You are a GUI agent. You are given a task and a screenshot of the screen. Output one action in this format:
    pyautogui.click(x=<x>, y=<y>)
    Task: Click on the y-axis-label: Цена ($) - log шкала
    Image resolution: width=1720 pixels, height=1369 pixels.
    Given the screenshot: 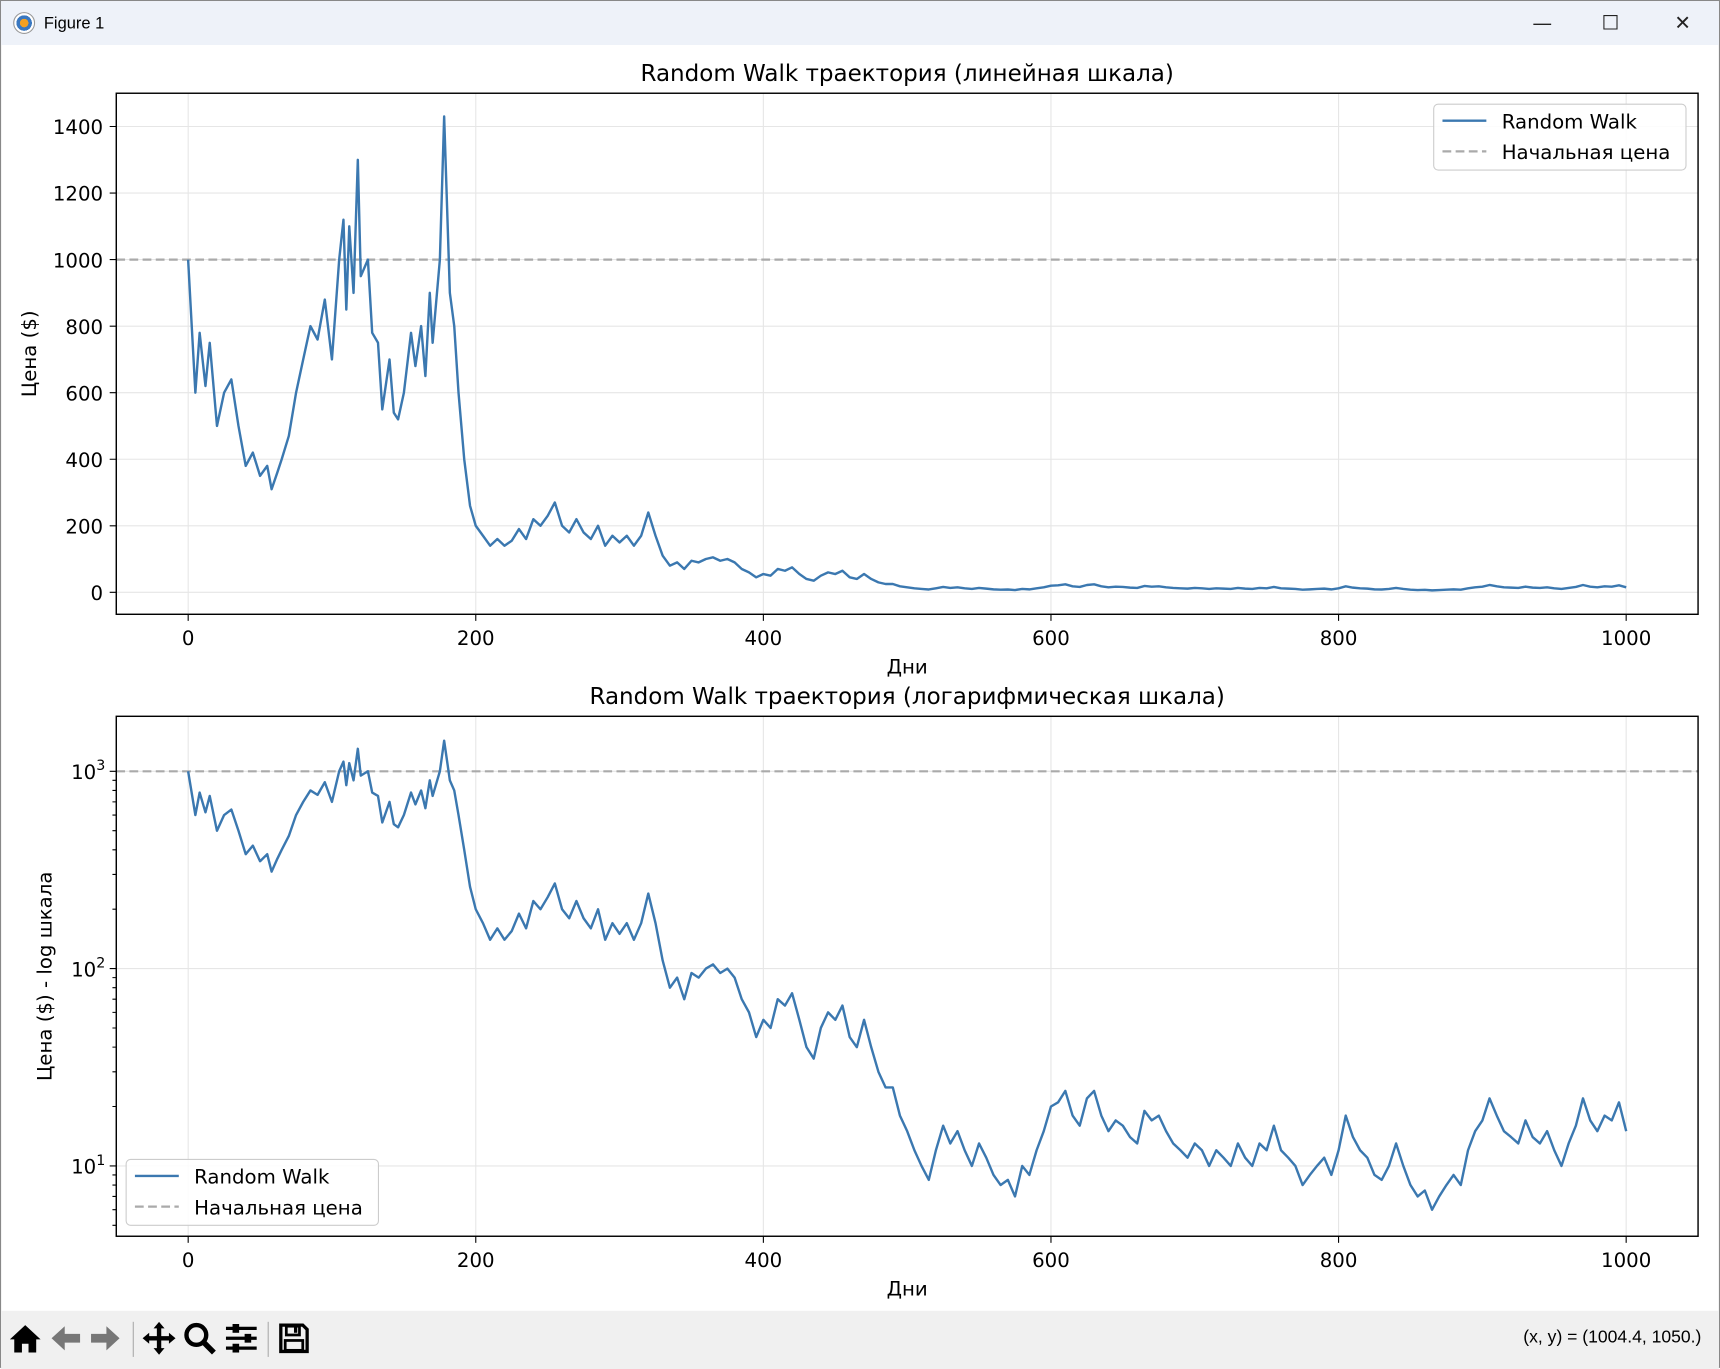 What is the action you would take?
    pyautogui.click(x=45, y=977)
    